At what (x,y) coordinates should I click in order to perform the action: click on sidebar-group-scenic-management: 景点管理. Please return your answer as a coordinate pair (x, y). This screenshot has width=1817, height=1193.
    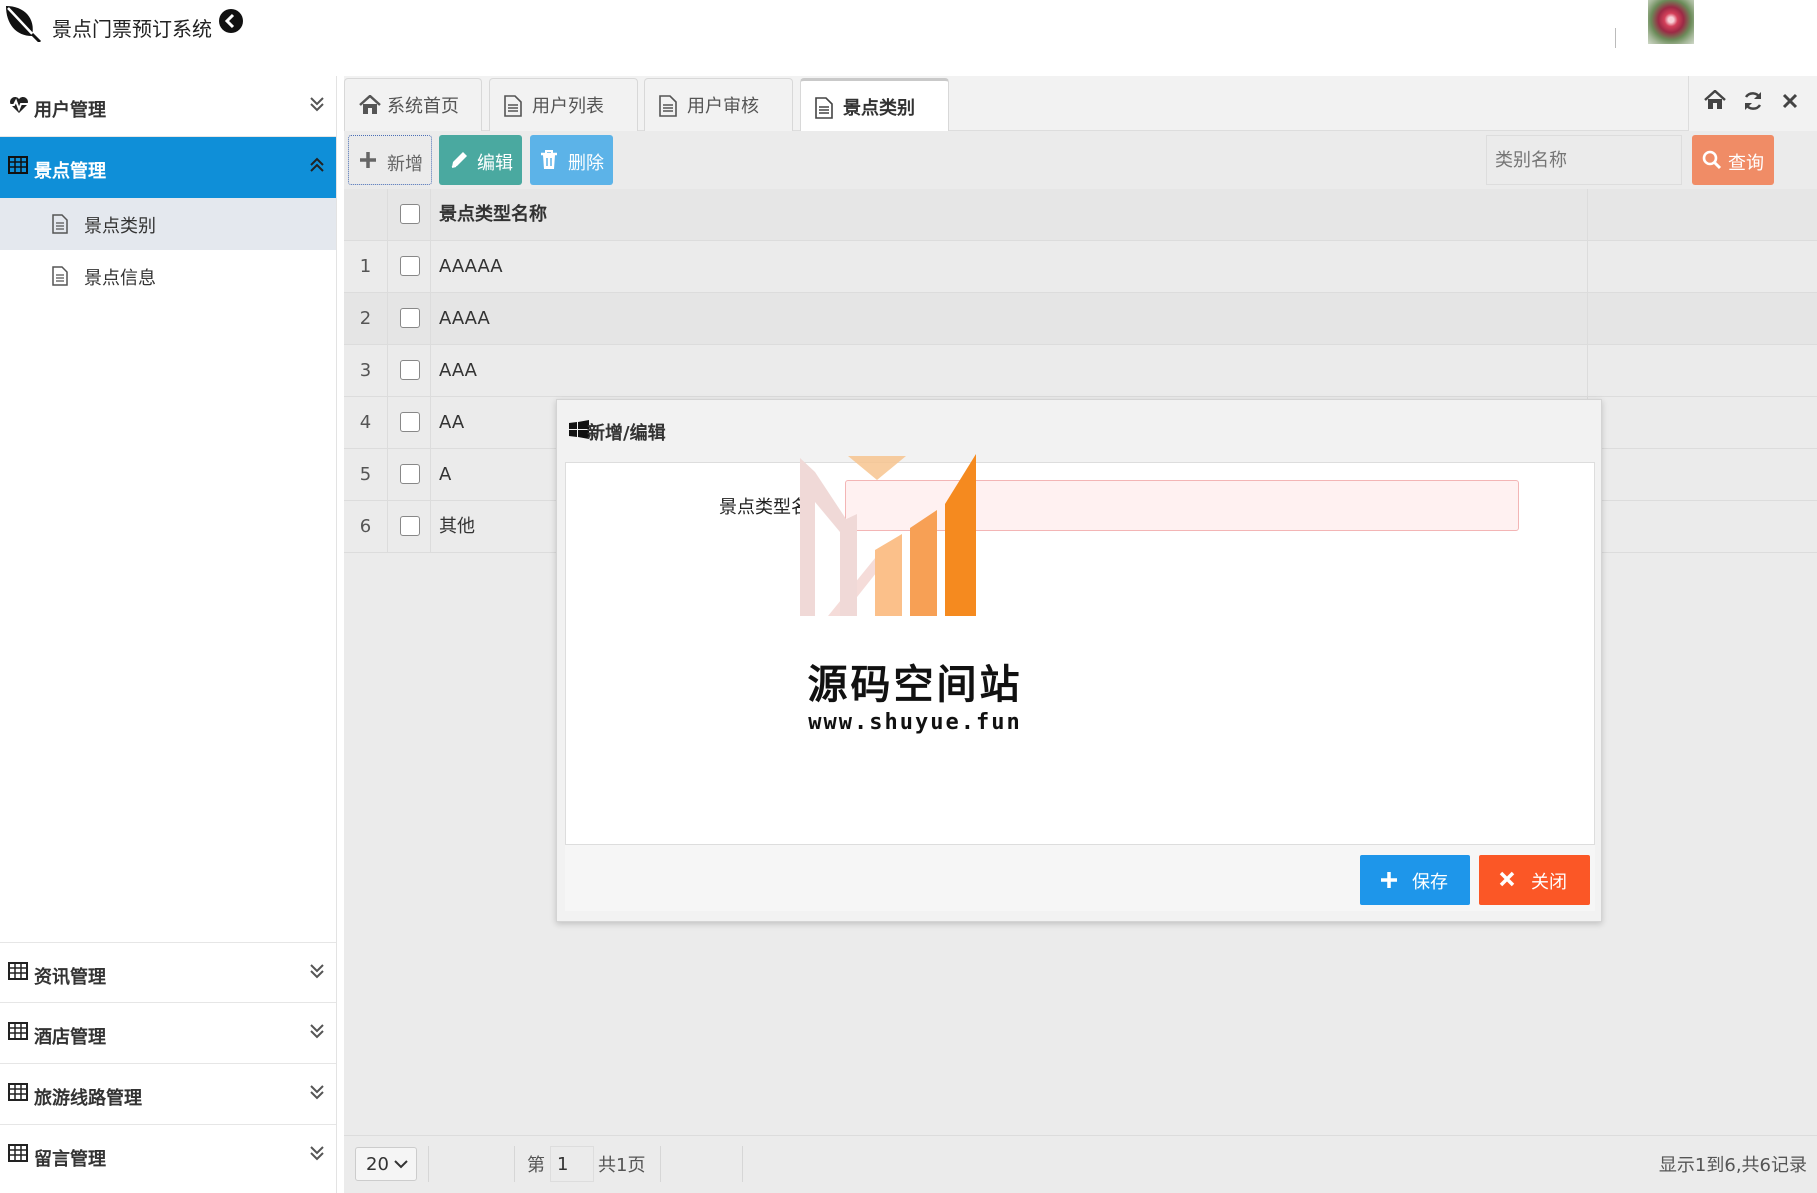
    Looking at the image, I should click on (168, 167).